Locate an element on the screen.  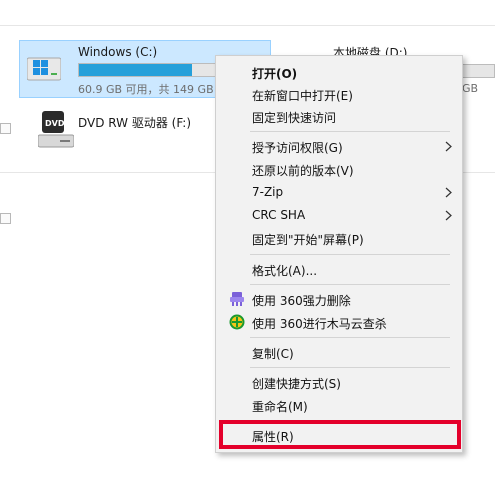
menu-item-pin-quick-access: 固定到快速访问 is located at coordinates (340, 116).